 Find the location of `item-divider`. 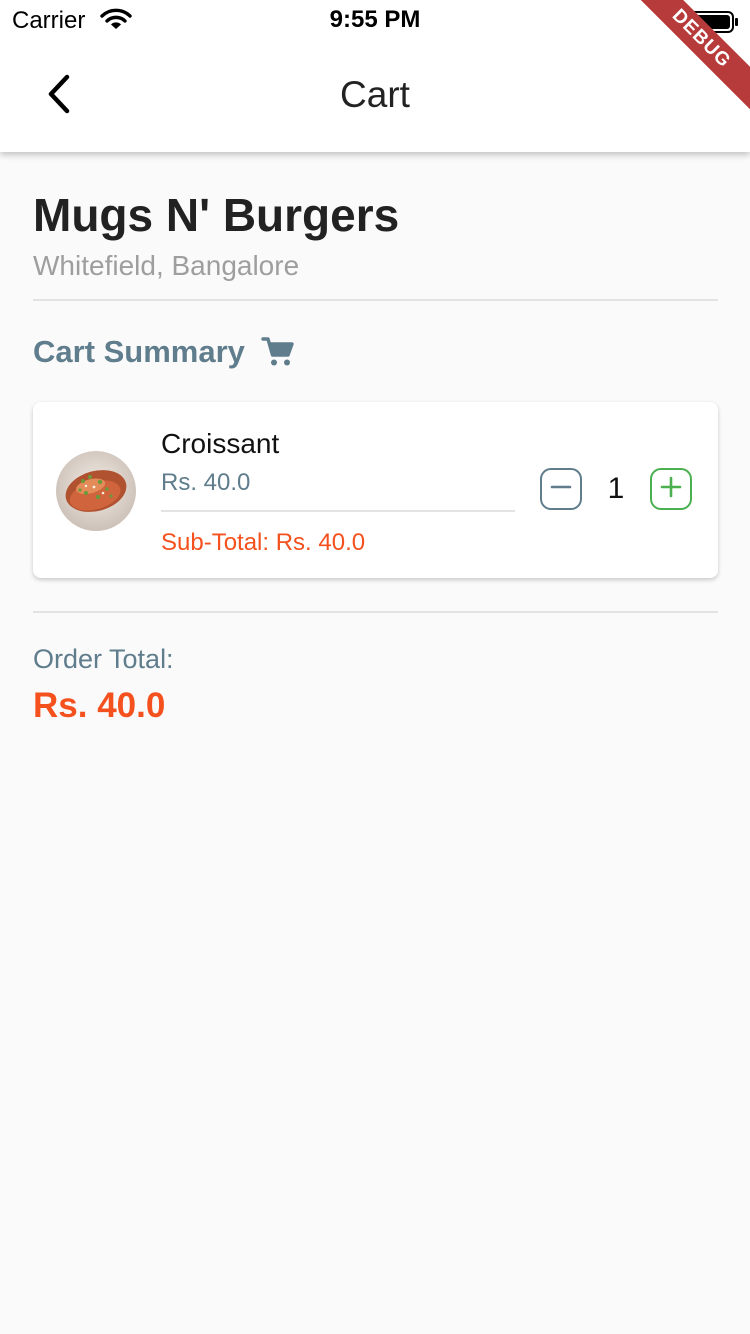

item-divider is located at coordinates (338, 511).